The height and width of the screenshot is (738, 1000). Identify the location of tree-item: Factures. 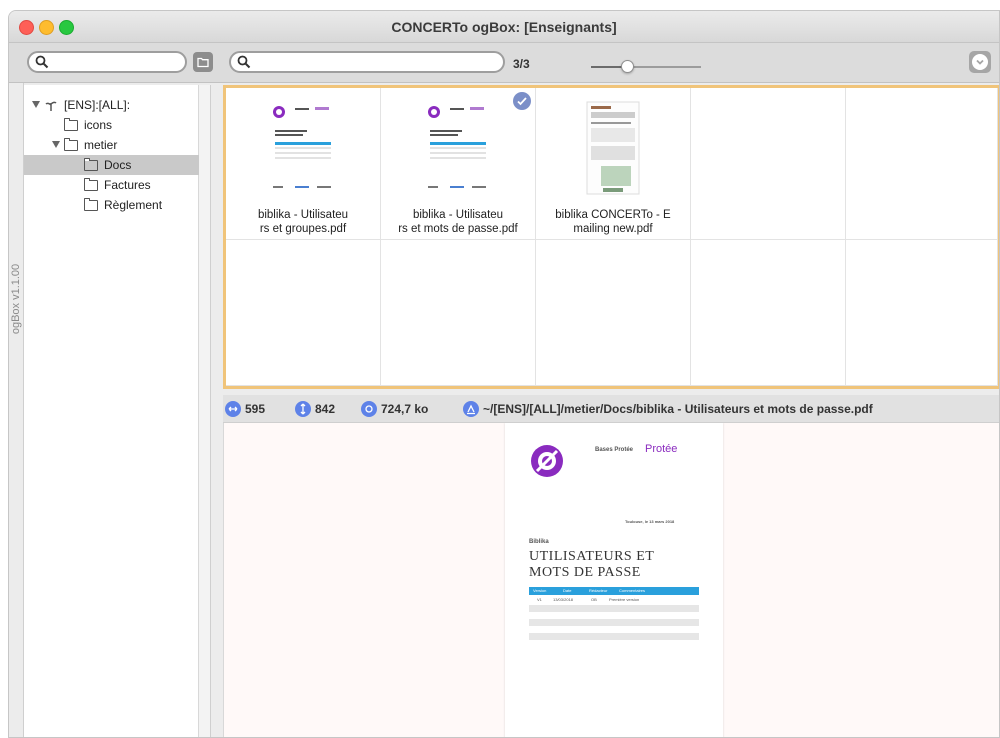
(111, 185).